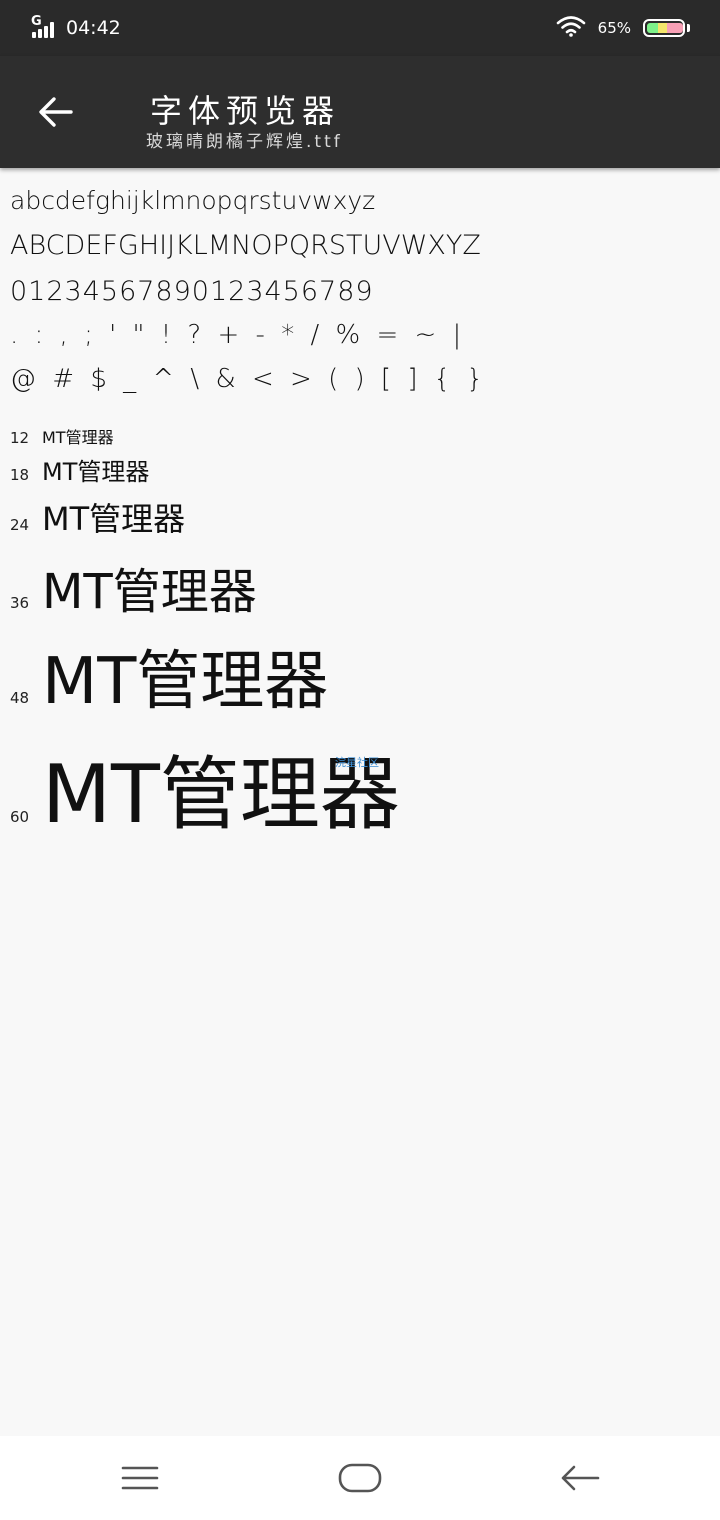 This screenshot has width=720, height=1520. What do you see at coordinates (244, 142) in the screenshot?
I see `font-file-name: 玻璃晴朗橘子辉煌.ttf` at bounding box center [244, 142].